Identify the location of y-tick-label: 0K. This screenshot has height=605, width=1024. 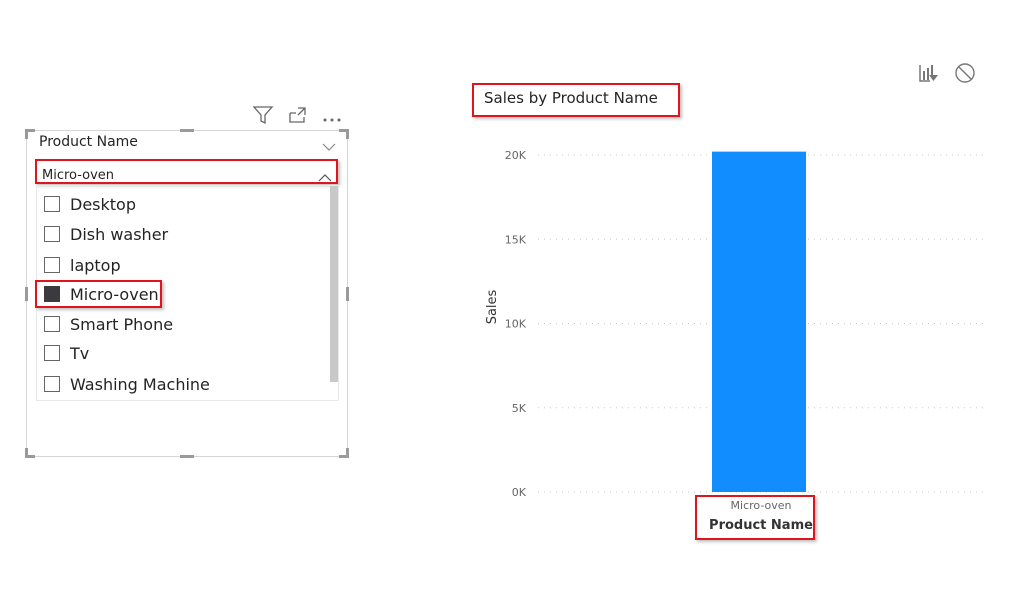
(519, 492).